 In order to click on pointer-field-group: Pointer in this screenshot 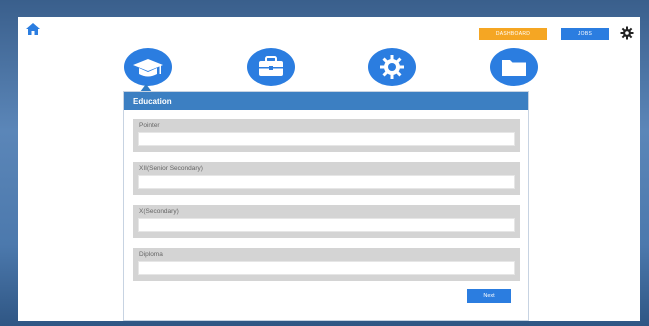, I will do `click(326, 135)`.